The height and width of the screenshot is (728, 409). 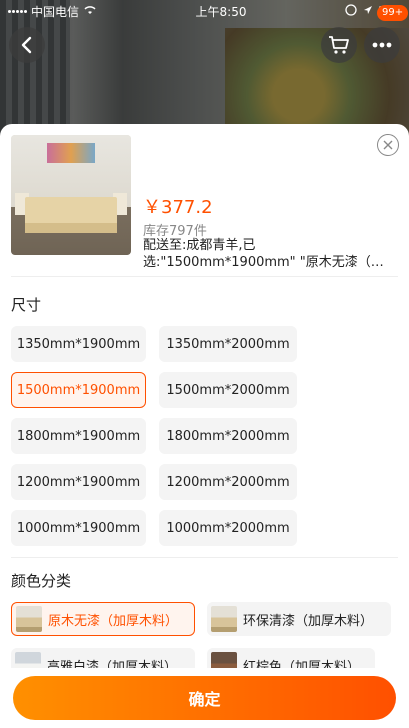 I want to click on size-option: 1200mm*1900mm, so click(x=78, y=482).